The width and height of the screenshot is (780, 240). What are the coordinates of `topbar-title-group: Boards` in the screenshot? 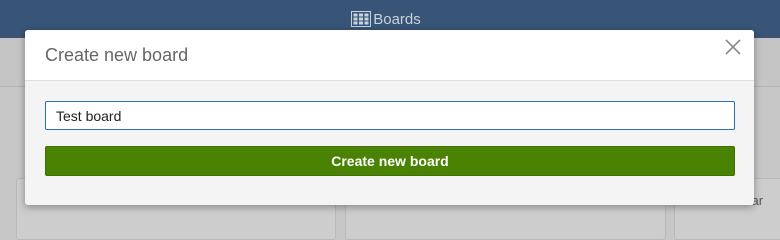 It's located at (386, 19).